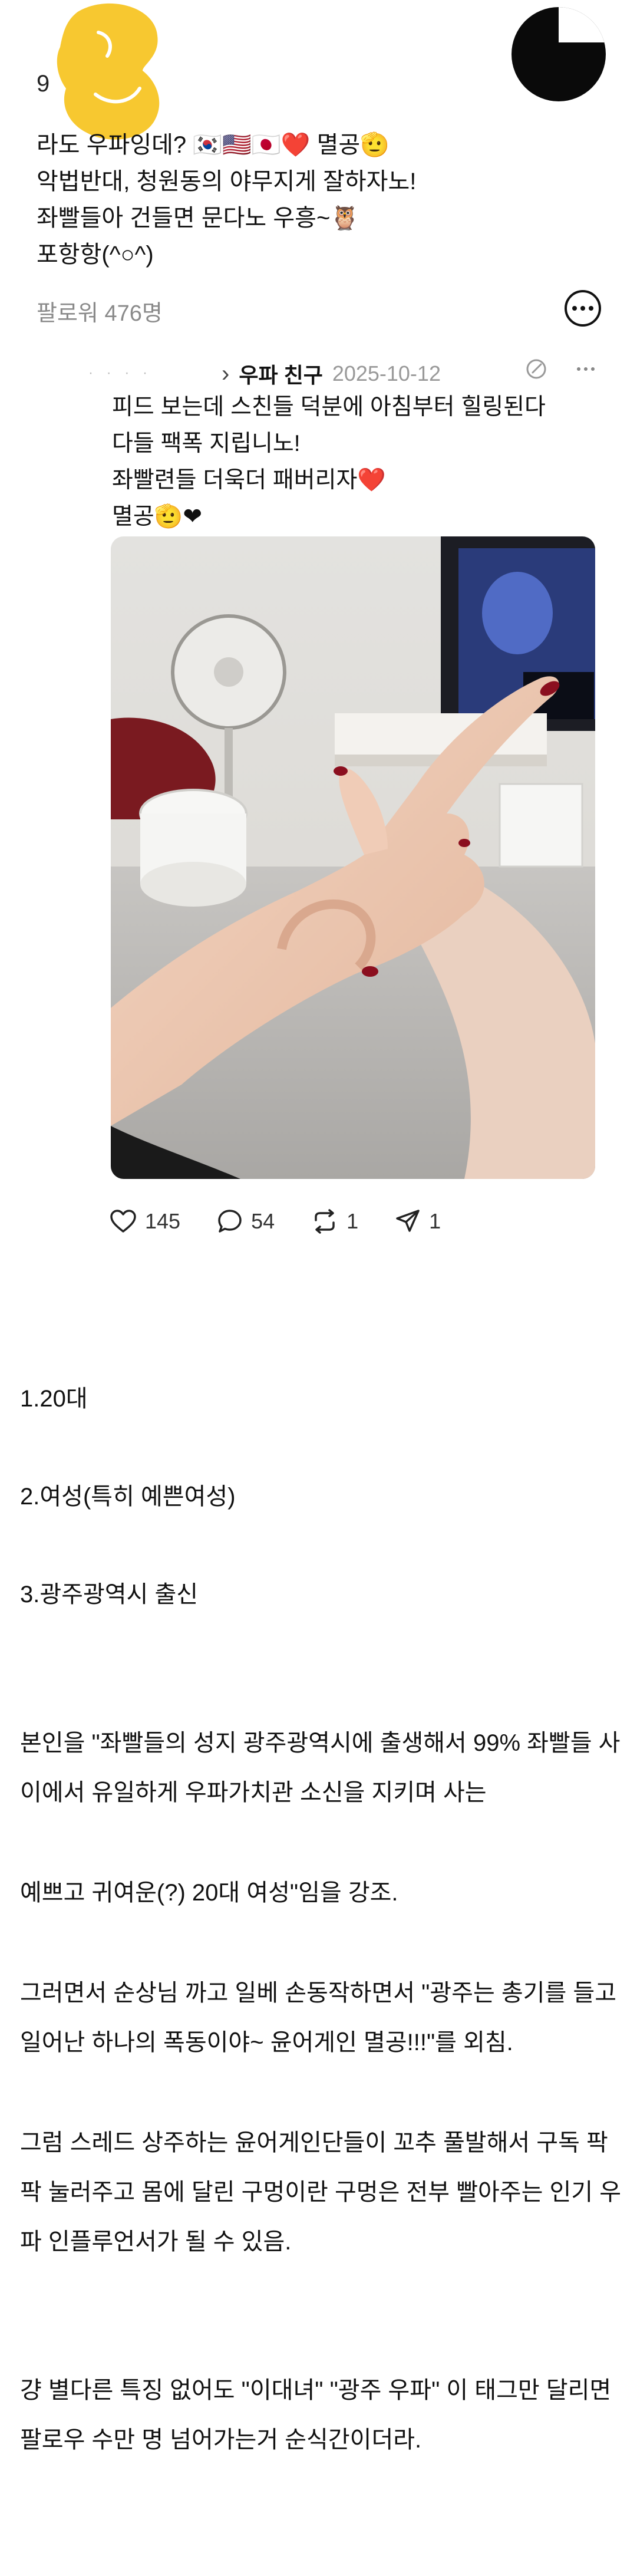  What do you see at coordinates (321, 2192) in the screenshot?
I see `article-line: 팍 눌러주고 몸에 달린 구멍이란 구멍은 전부 빨아주는 인기 우` at bounding box center [321, 2192].